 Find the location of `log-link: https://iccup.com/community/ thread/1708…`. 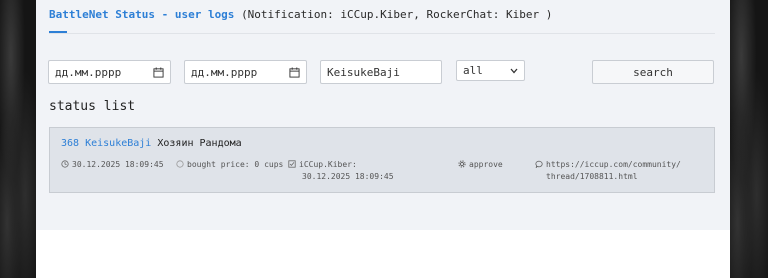

log-link: https://iccup.com/community/ thread/1708… is located at coordinates (608, 171).